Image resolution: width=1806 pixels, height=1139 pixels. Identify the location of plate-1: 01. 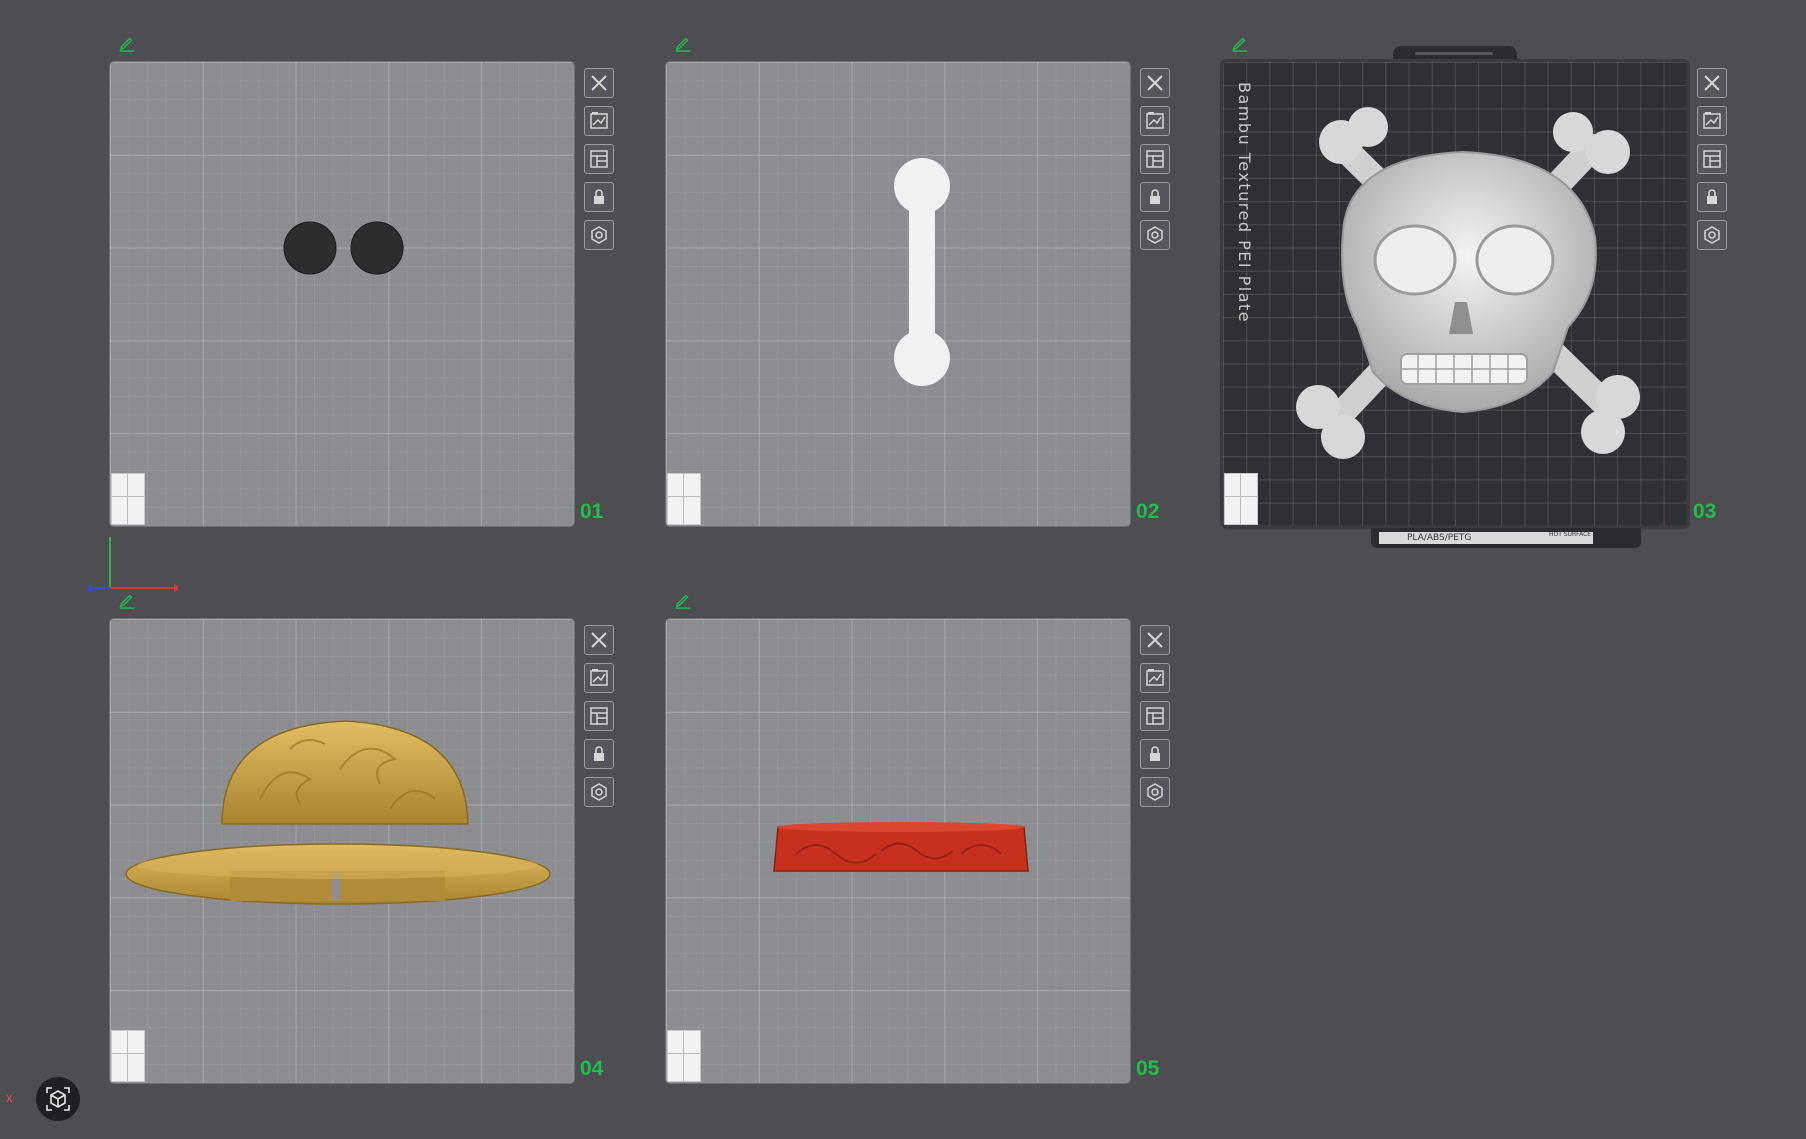
(379, 327).